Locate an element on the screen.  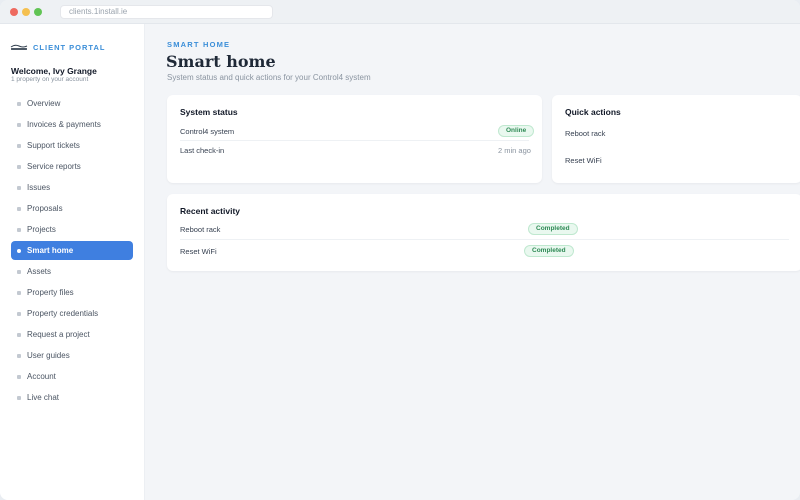
welcome-subtext: 1 property on your account is located at coordinates (50, 79).